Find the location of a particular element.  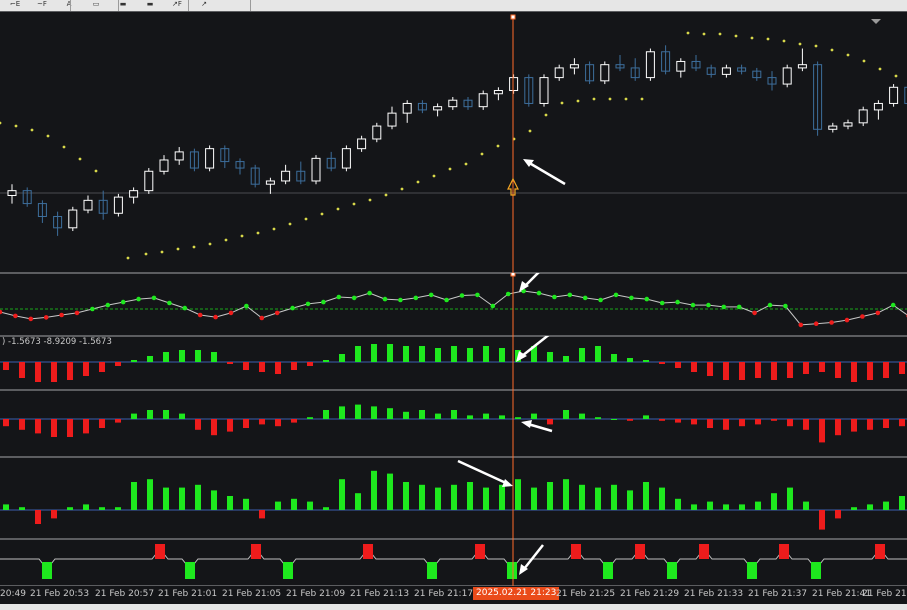

time-axis-label: 21 Feb 21:25 is located at coordinates (586, 594).